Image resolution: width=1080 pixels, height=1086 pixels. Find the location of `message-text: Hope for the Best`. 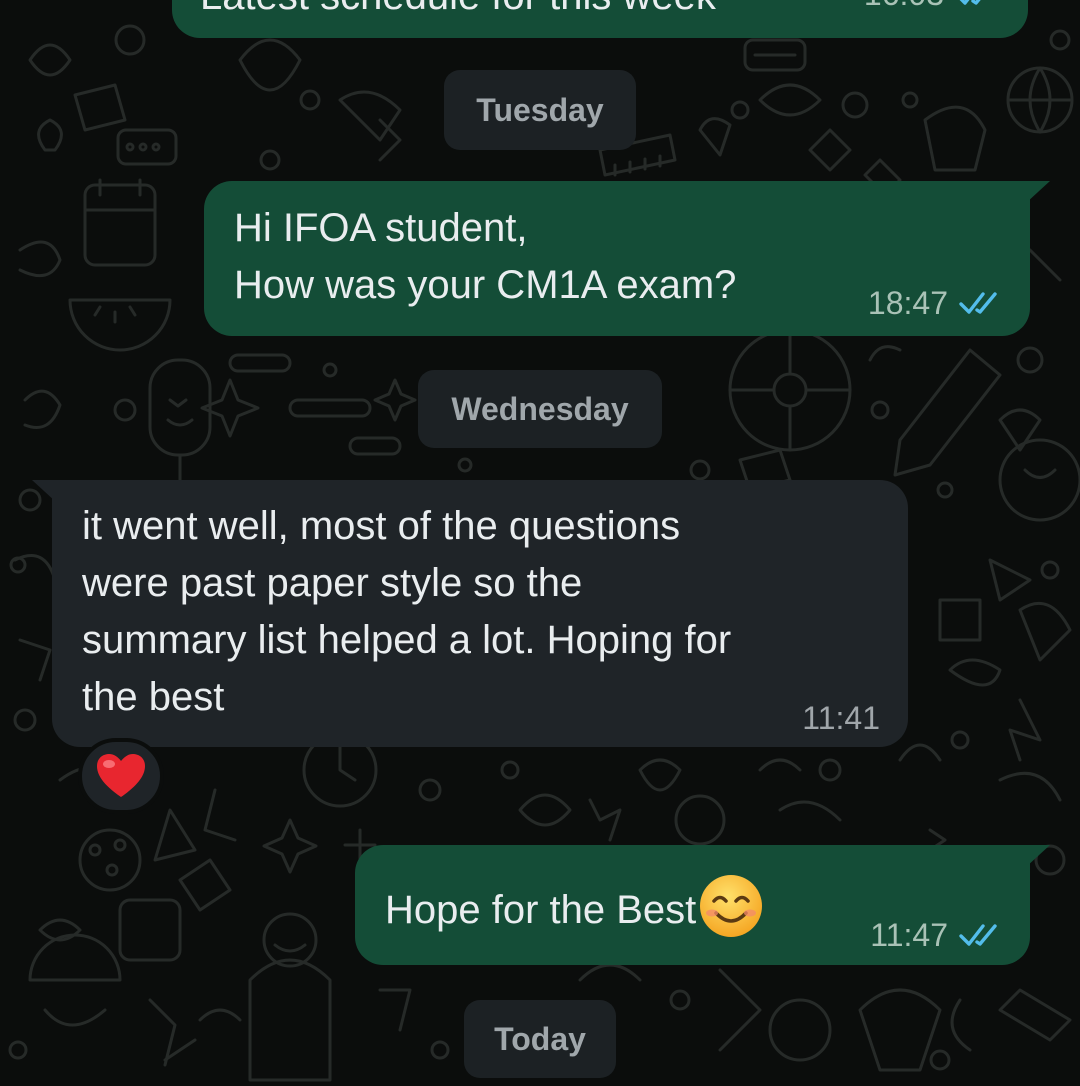

message-text: Hope for the Best is located at coordinates (574, 906).